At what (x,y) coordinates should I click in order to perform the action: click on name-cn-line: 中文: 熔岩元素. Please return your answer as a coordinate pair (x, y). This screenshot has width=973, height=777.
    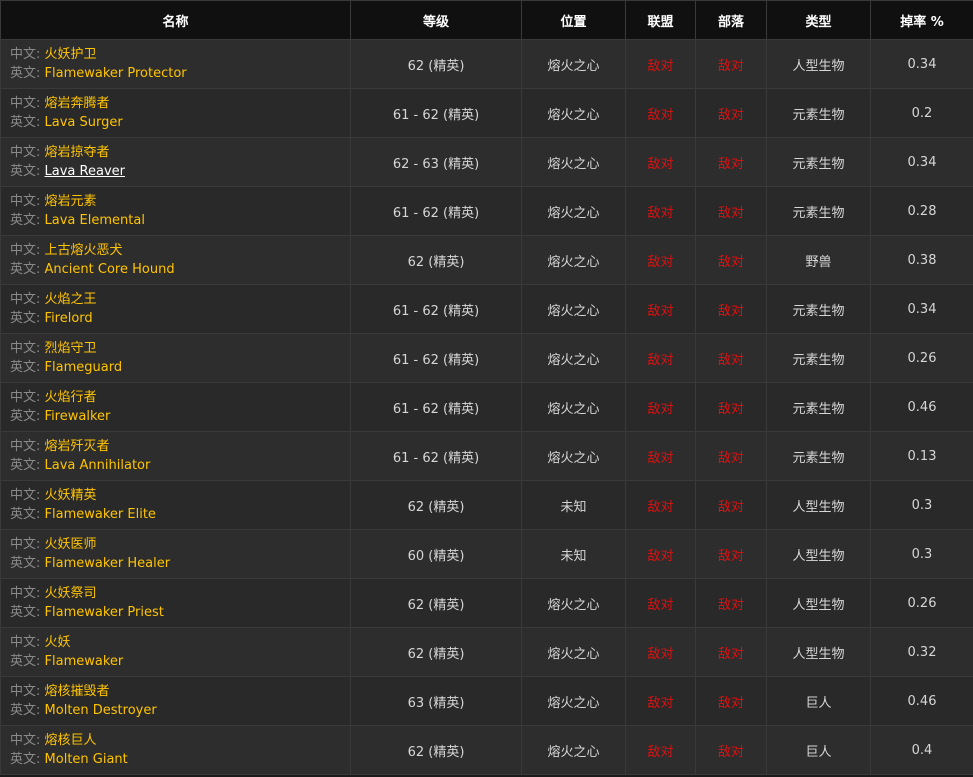
    Looking at the image, I should click on (180, 201).